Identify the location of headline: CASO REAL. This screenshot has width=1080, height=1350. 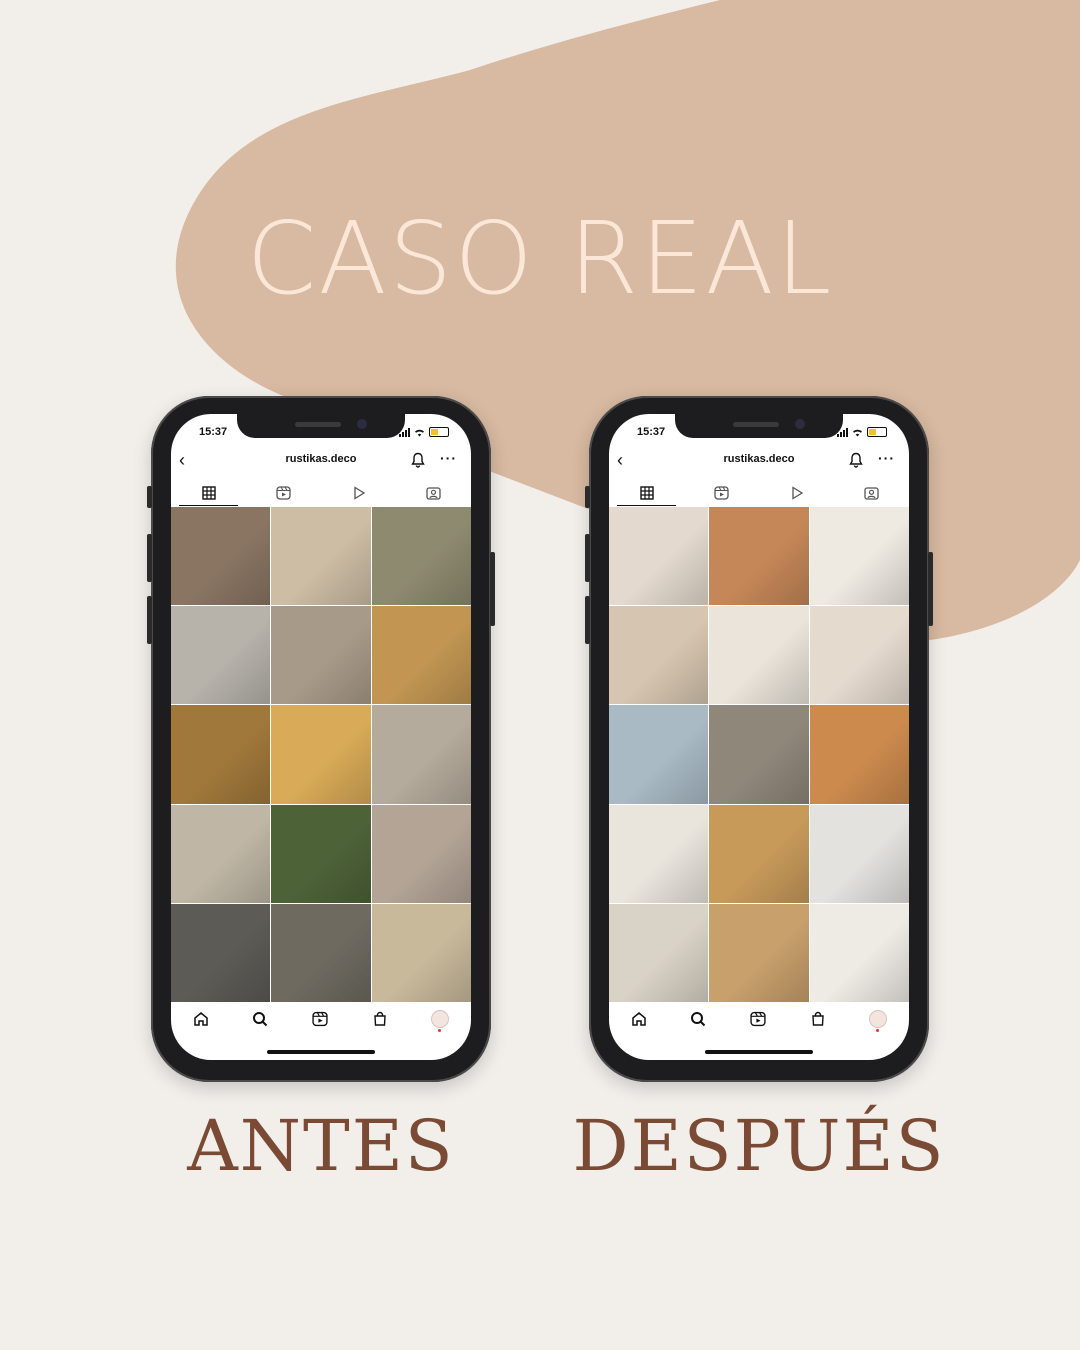
(540, 258).